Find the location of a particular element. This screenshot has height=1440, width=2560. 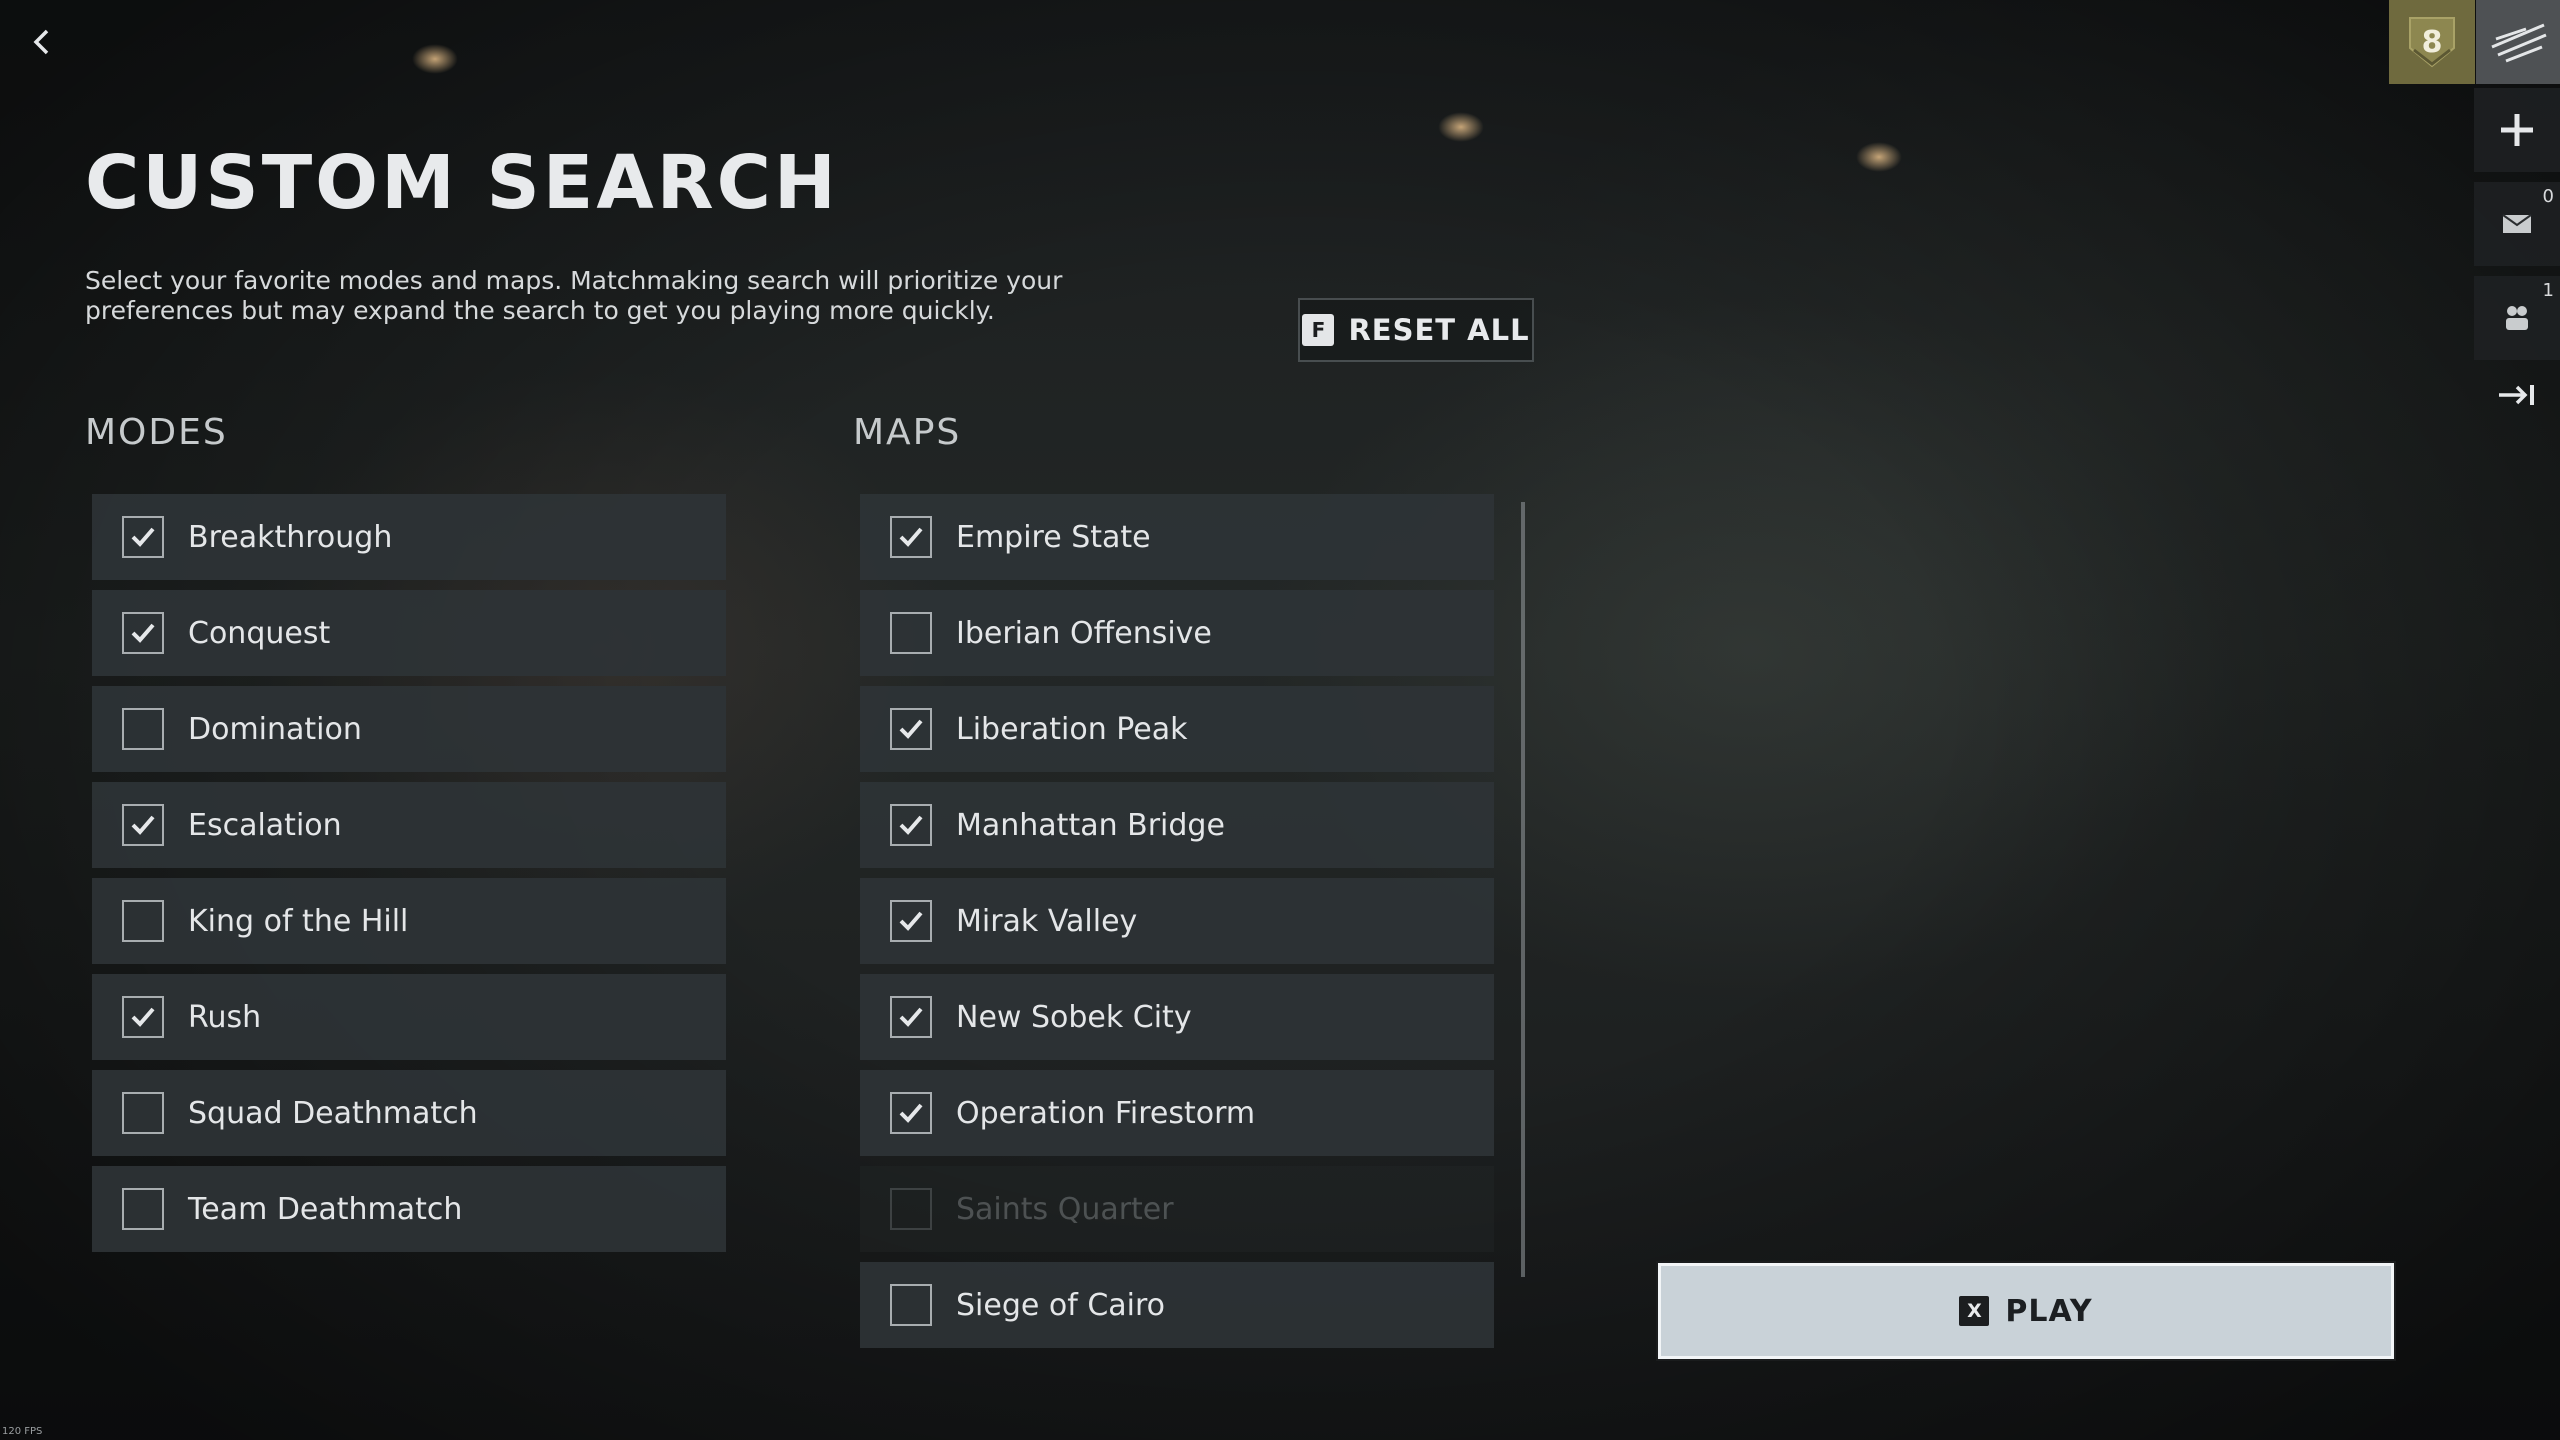

mode-item: King of the Hill is located at coordinates (409, 921).